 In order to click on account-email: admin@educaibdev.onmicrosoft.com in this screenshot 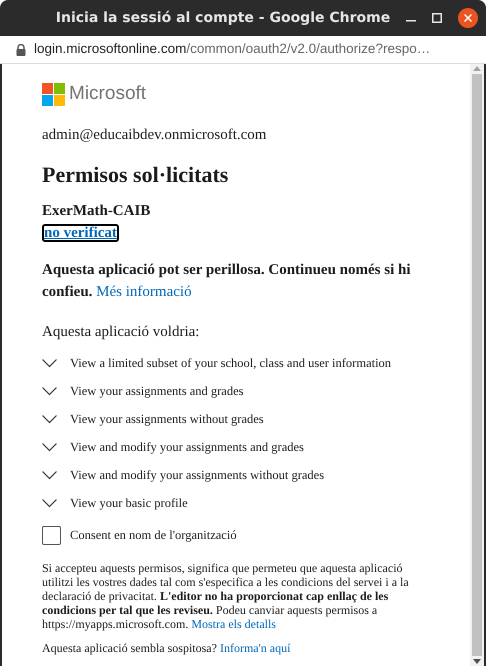, I will do `click(155, 135)`.